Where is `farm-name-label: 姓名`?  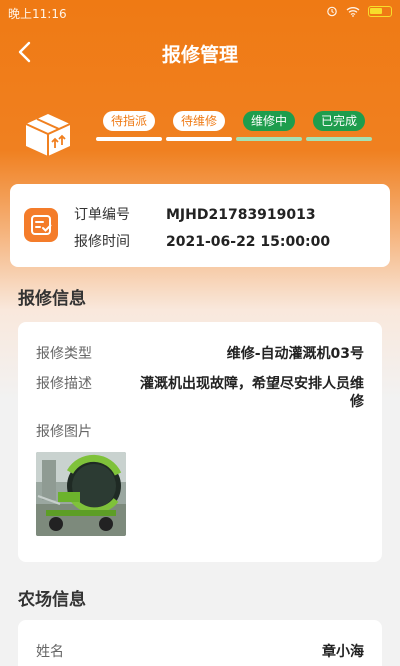
farm-name-label: 姓名 is located at coordinates (50, 652).